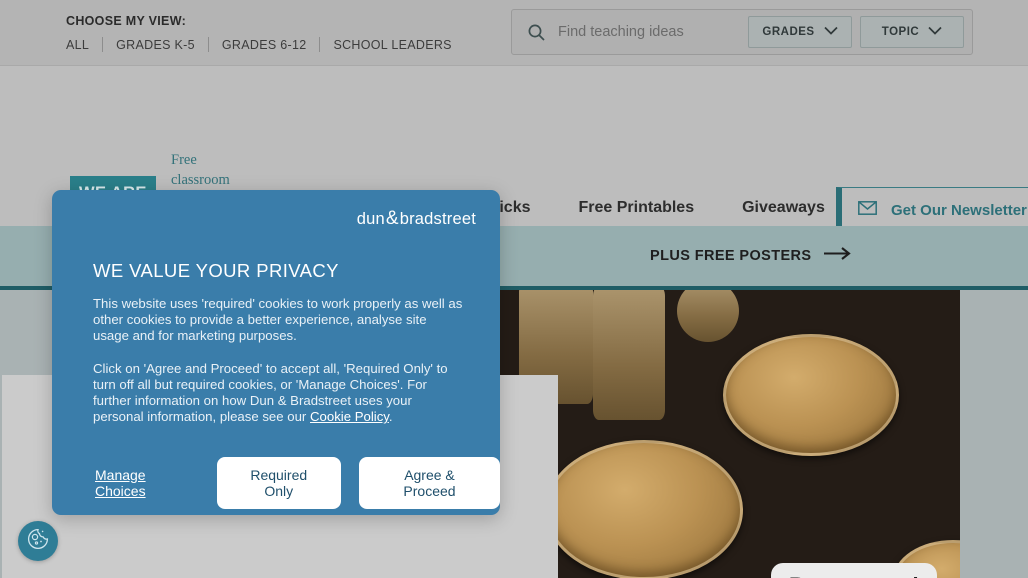 Image resolution: width=1028 pixels, height=578 pixels. I want to click on search-icon, so click(536, 32).